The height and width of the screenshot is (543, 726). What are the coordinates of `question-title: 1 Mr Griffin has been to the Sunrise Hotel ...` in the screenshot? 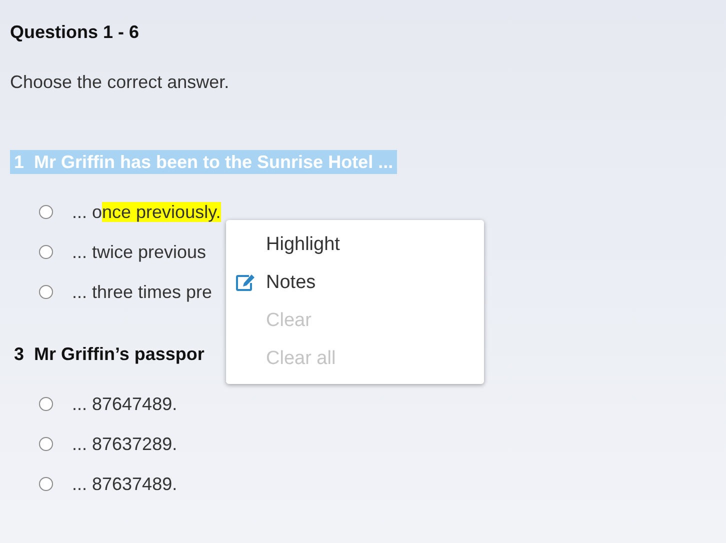 It's located at (204, 162).